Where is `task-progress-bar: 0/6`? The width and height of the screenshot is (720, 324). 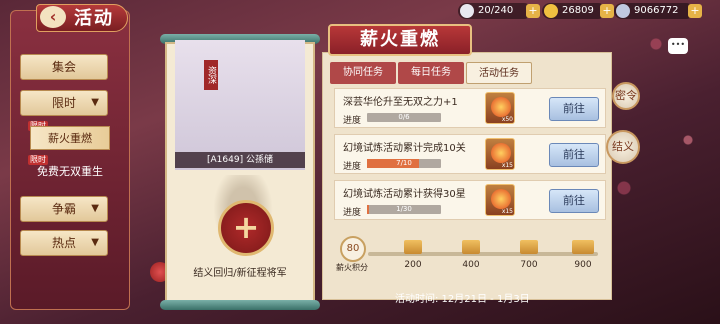 task-progress-bar: 0/6 is located at coordinates (404, 117).